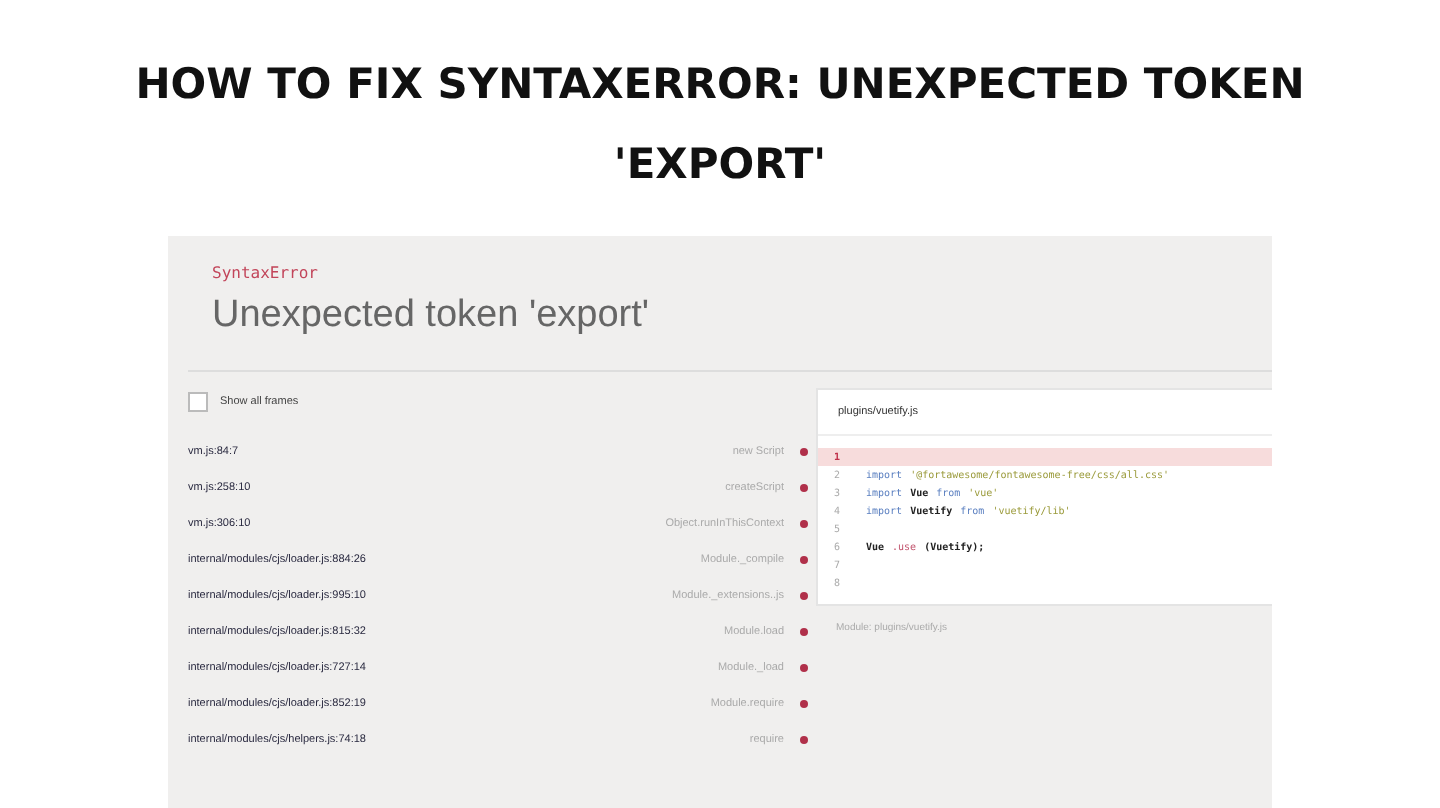 The image size is (1440, 808). What do you see at coordinates (198, 402) in the screenshot?
I see `checkbox` at bounding box center [198, 402].